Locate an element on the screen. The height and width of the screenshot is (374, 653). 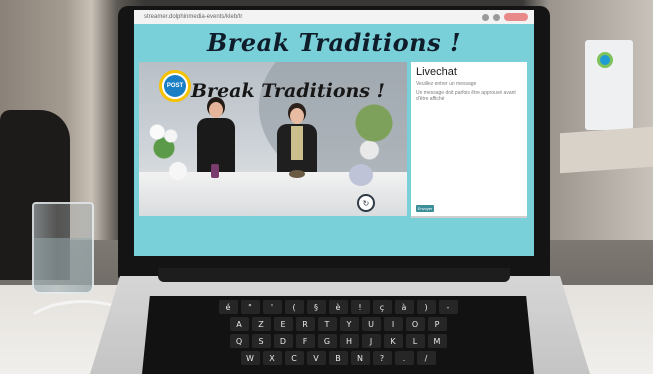
key: N is located at coordinates (360, 358).